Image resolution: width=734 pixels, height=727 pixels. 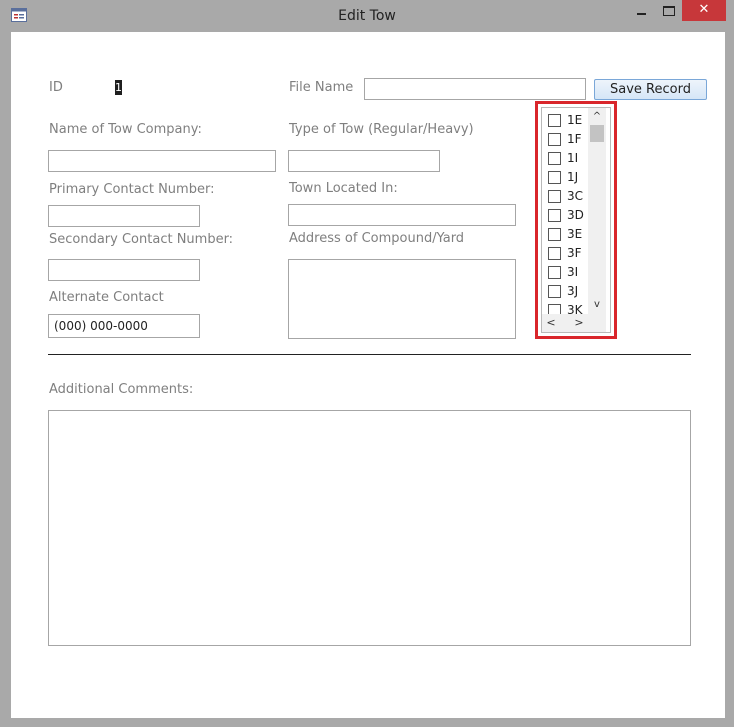 I want to click on alternate-contact-field: (000) 000-0000, so click(x=124, y=326).